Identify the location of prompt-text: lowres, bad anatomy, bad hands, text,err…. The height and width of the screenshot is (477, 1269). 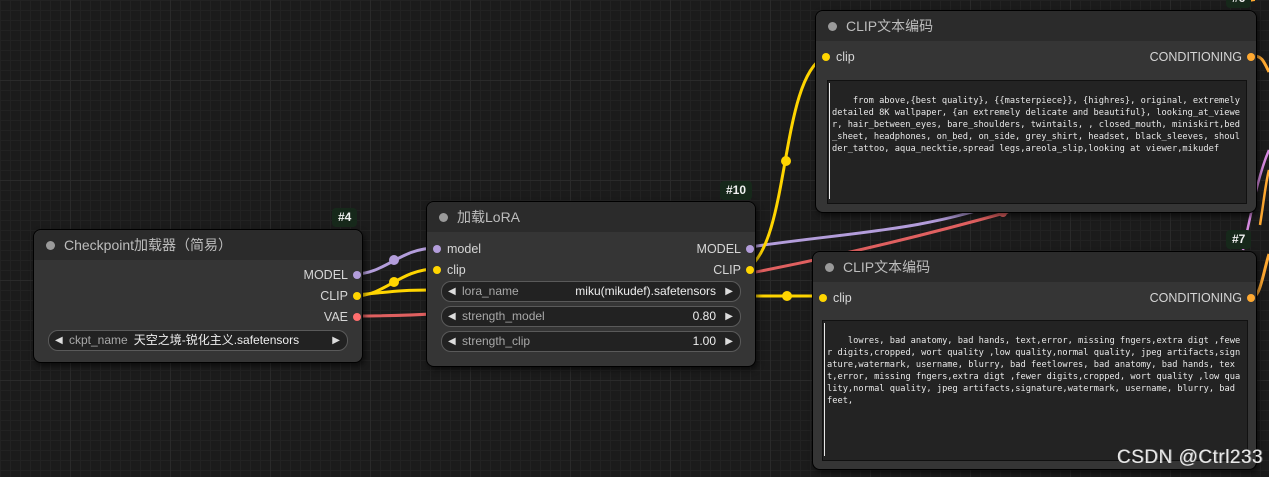
(1034, 371).